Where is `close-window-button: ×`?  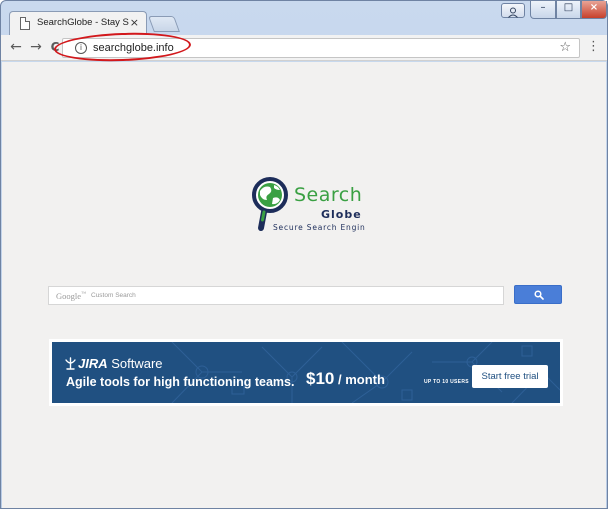 close-window-button: × is located at coordinates (594, 10).